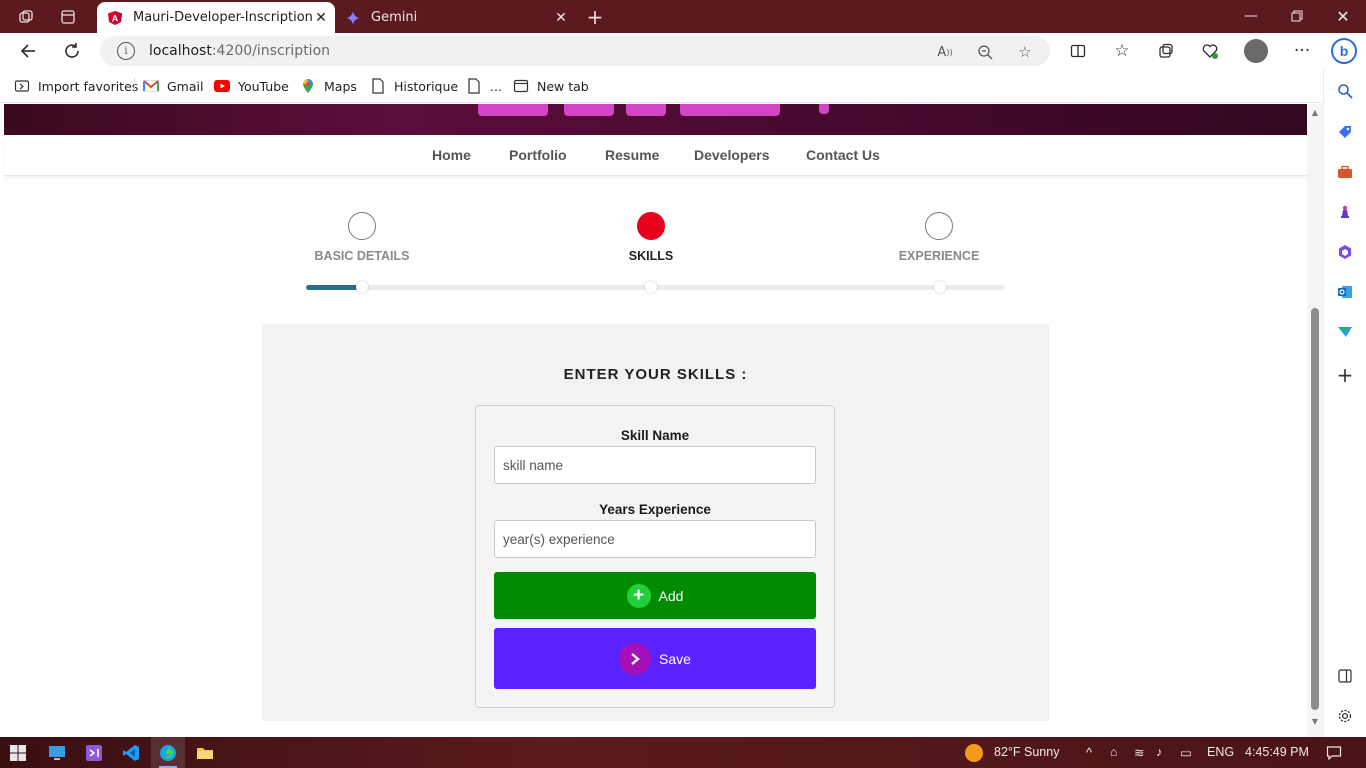 Image resolution: width=1366 pixels, height=768 pixels. Describe the element at coordinates (1345, 212) in the screenshot. I see `games-chess-icon` at that location.